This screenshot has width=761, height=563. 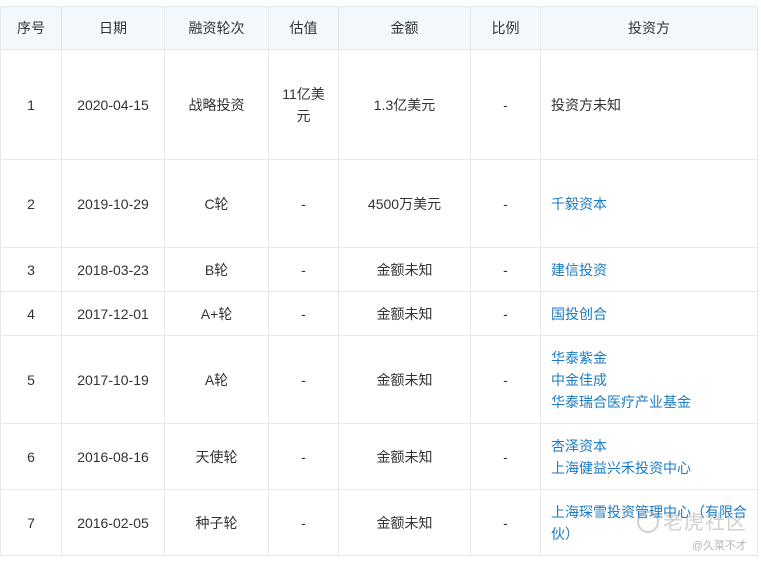 I want to click on cell-investors: 投资方未知, so click(x=649, y=104).